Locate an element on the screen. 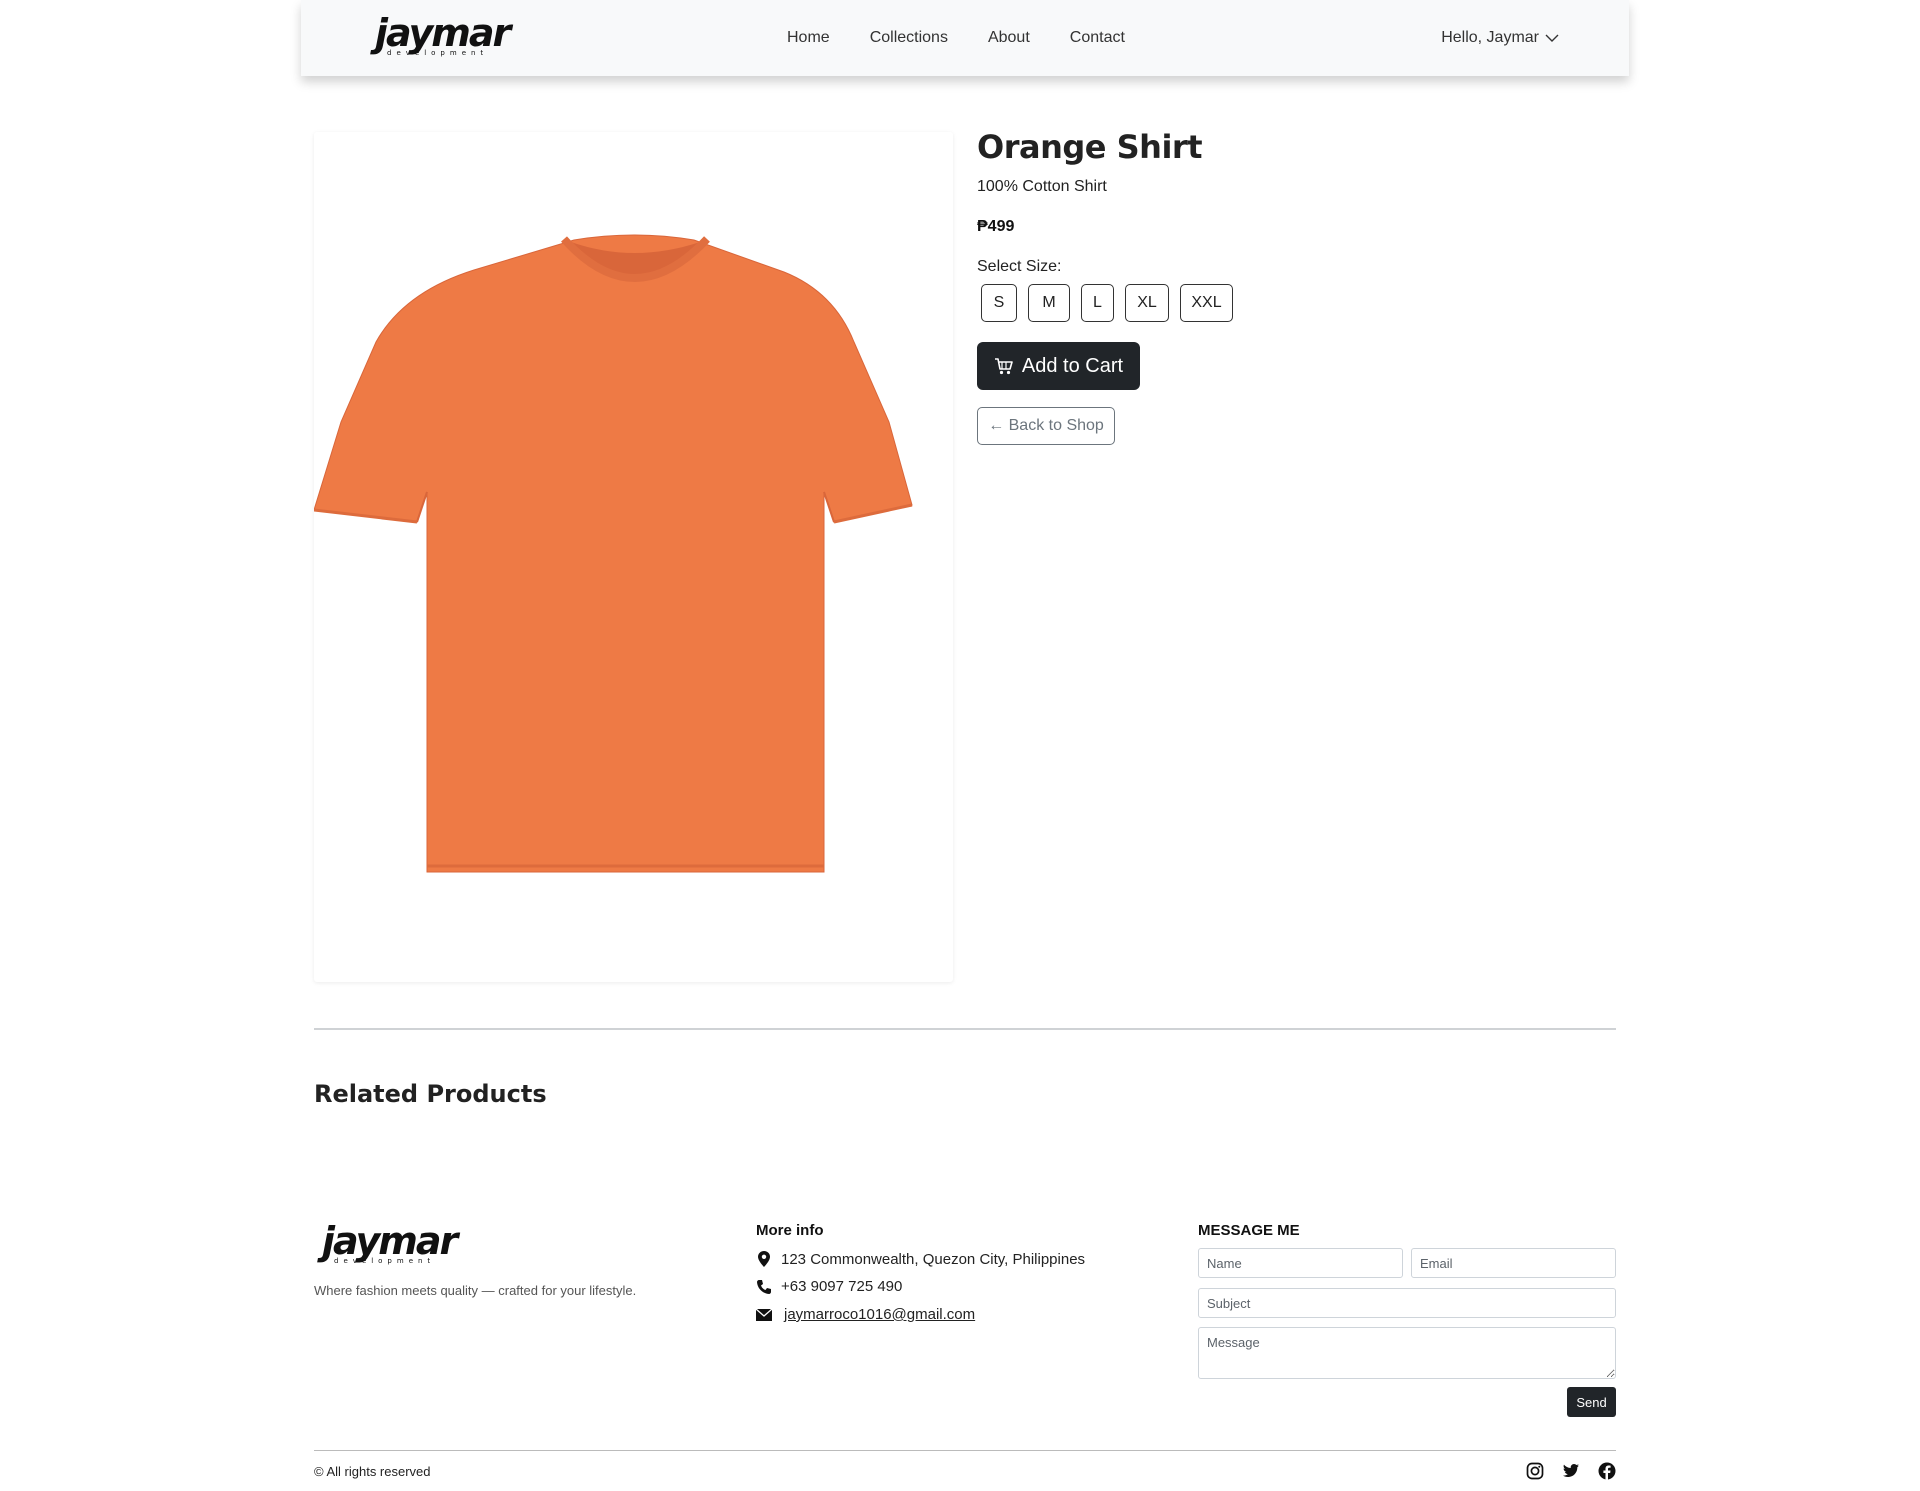 This screenshot has width=1920, height=1491. size-button-xl: XL is located at coordinates (1147, 303).